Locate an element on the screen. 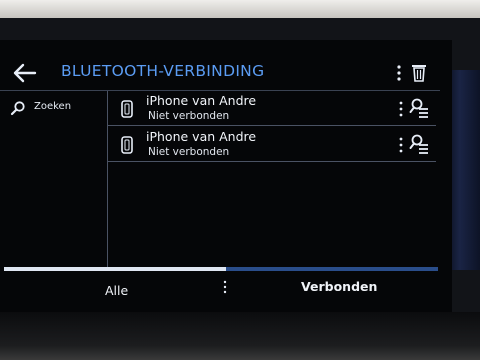 The width and height of the screenshot is (480, 360). tab-alle: Alle is located at coordinates (115, 292).